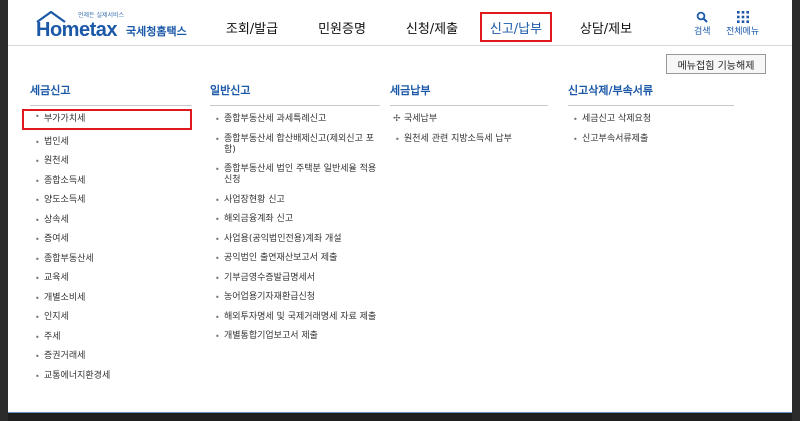 The image size is (800, 421). I want to click on menu-item-public-interest-report: • 공익법인 출연재산보고서 제출, so click(295, 258).